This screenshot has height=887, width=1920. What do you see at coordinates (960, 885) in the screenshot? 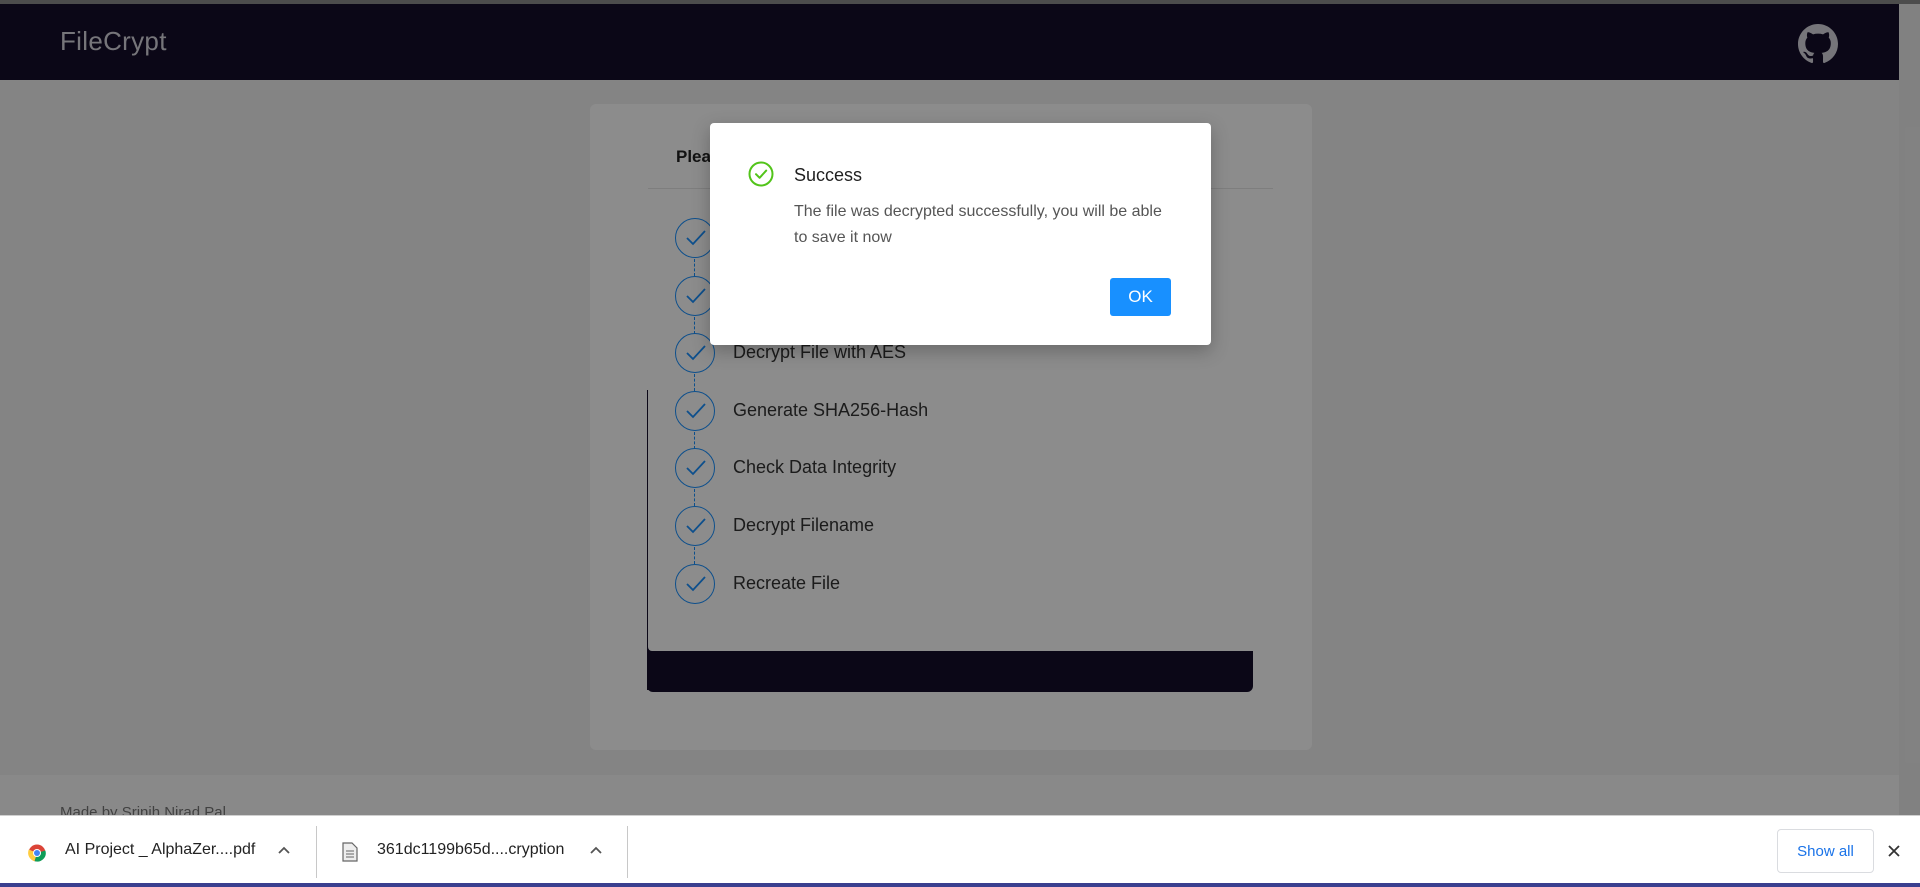
I see `taskbar-edge` at bounding box center [960, 885].